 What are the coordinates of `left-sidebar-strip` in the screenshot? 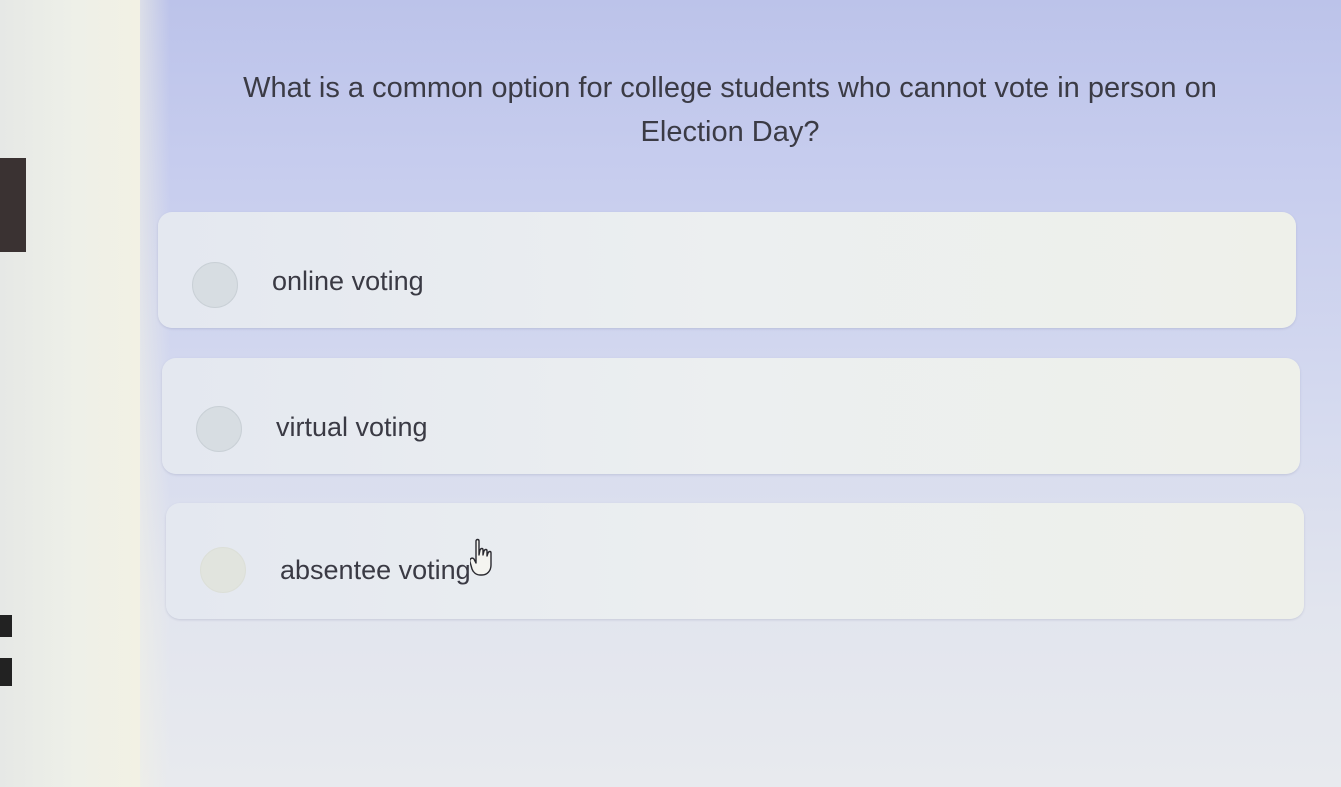 It's located at (85, 393).